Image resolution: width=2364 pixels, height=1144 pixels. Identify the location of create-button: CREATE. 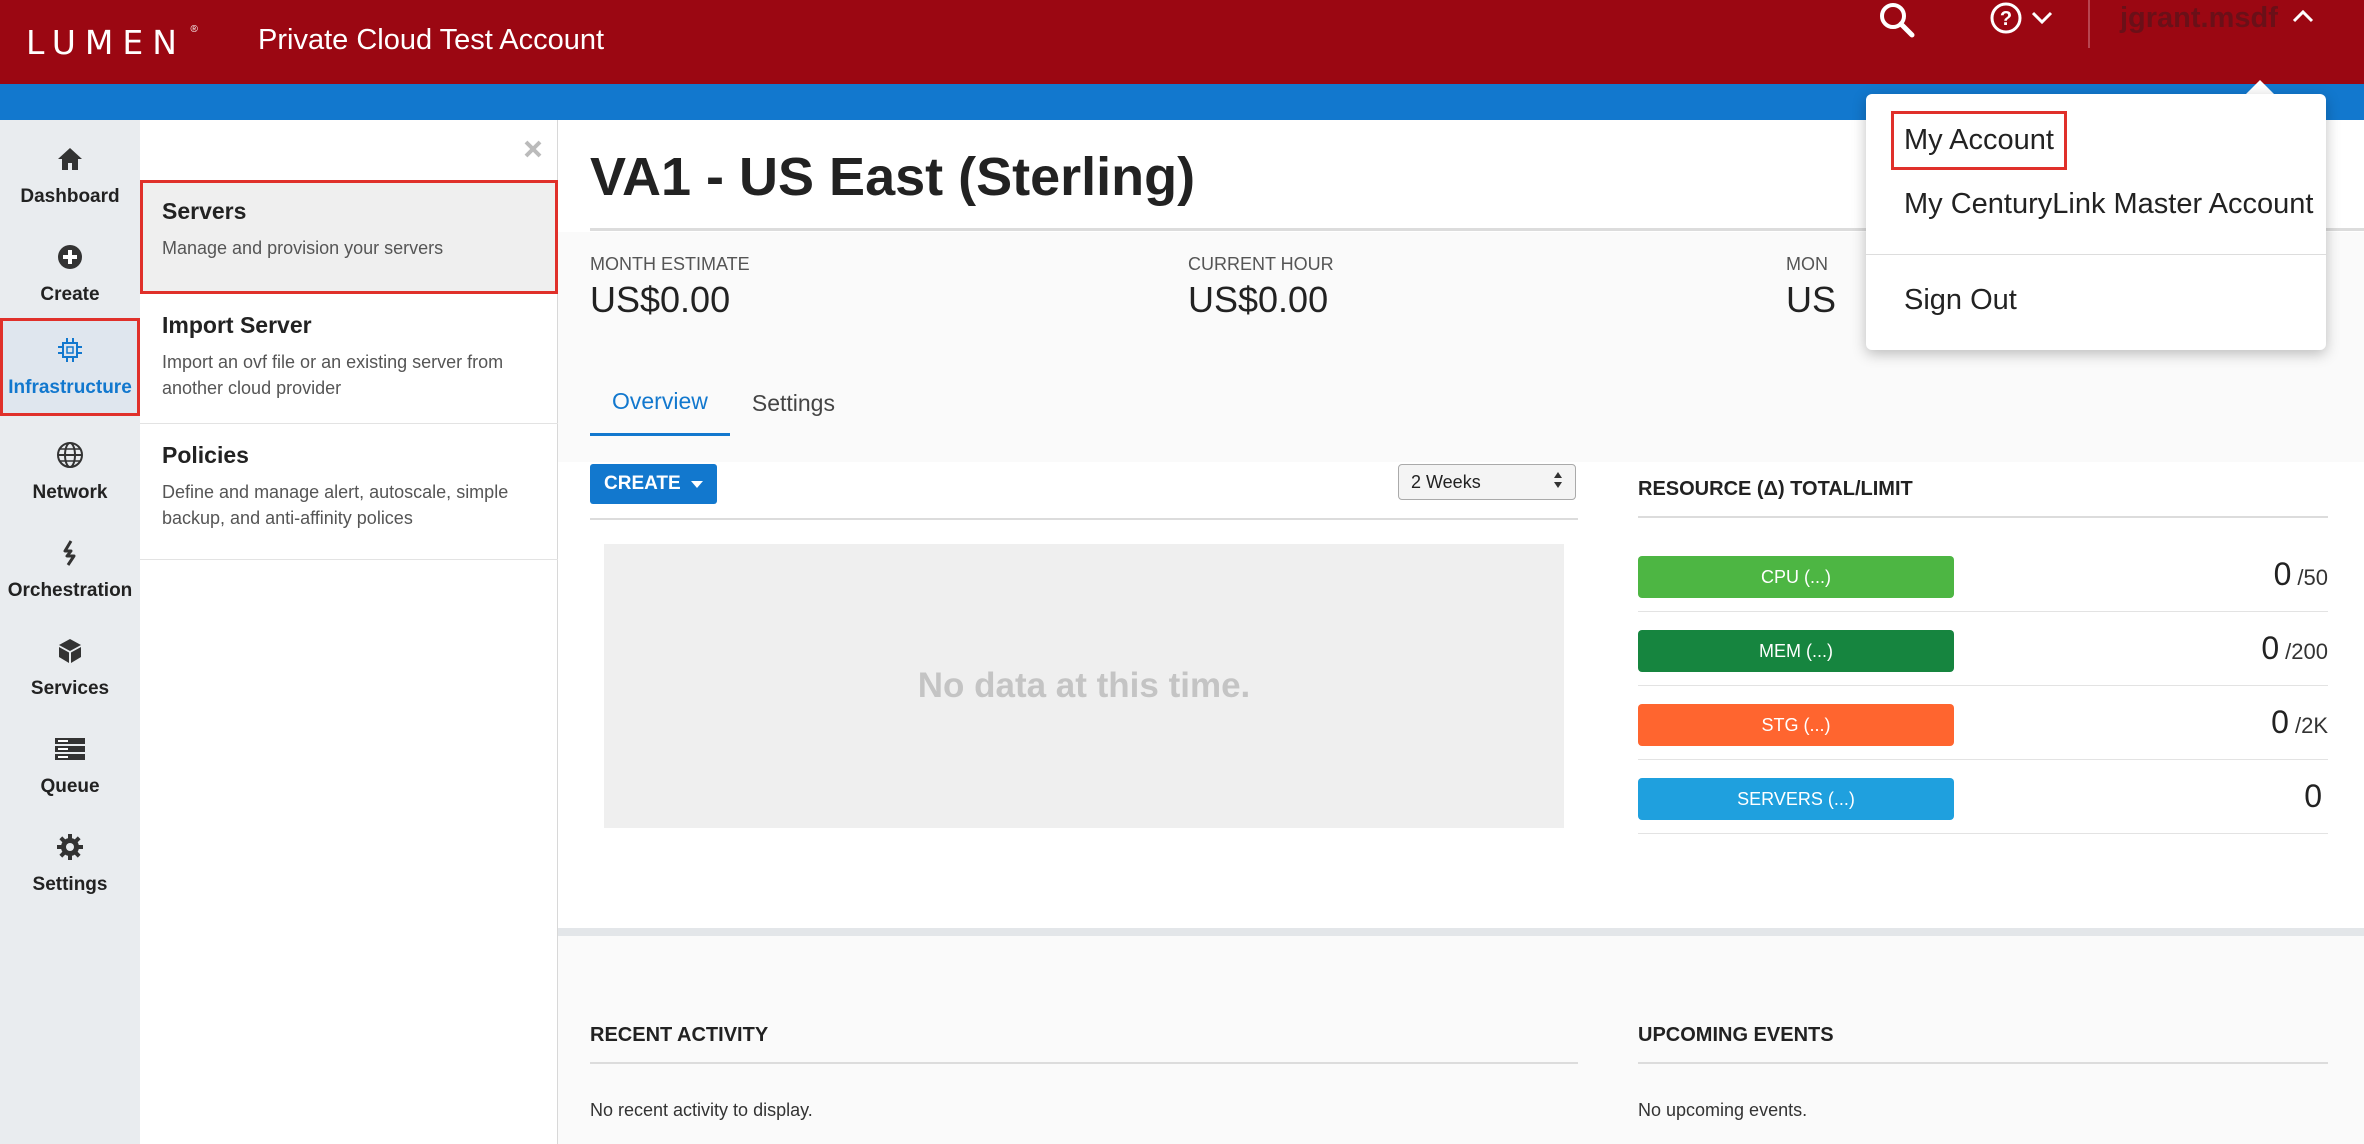
(653, 484).